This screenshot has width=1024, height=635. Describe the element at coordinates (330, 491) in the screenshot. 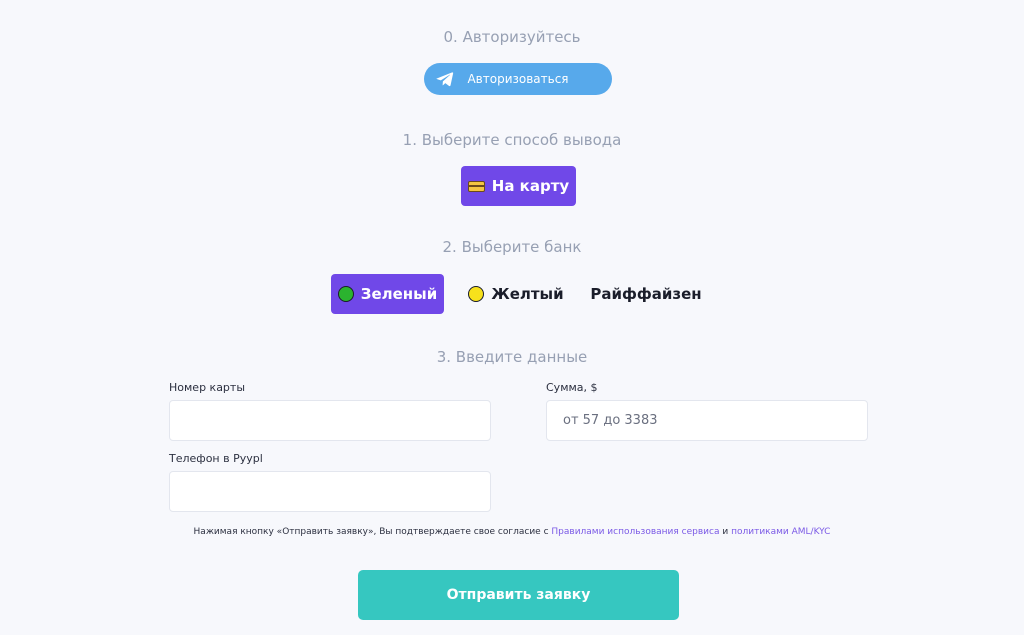

I see `phone-input` at that location.